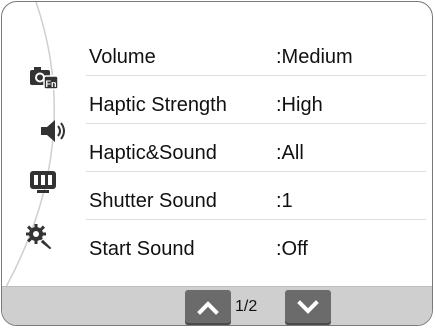 The image size is (435, 328). Describe the element at coordinates (256, 203) in the screenshot. I see `setting-row-shutter-sound: Shutter Sound :1` at that location.